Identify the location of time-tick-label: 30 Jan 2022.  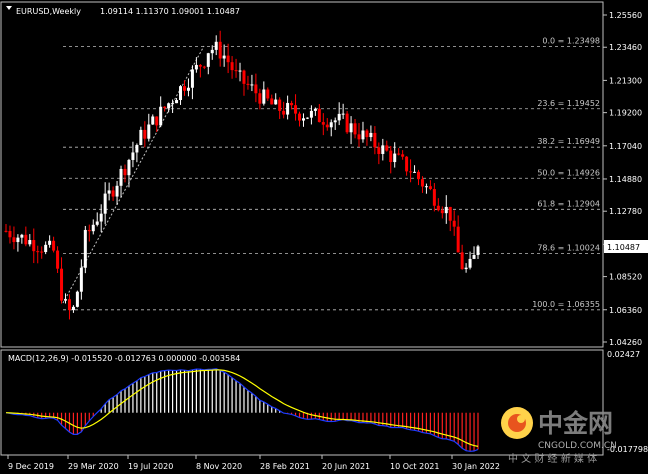
(476, 466).